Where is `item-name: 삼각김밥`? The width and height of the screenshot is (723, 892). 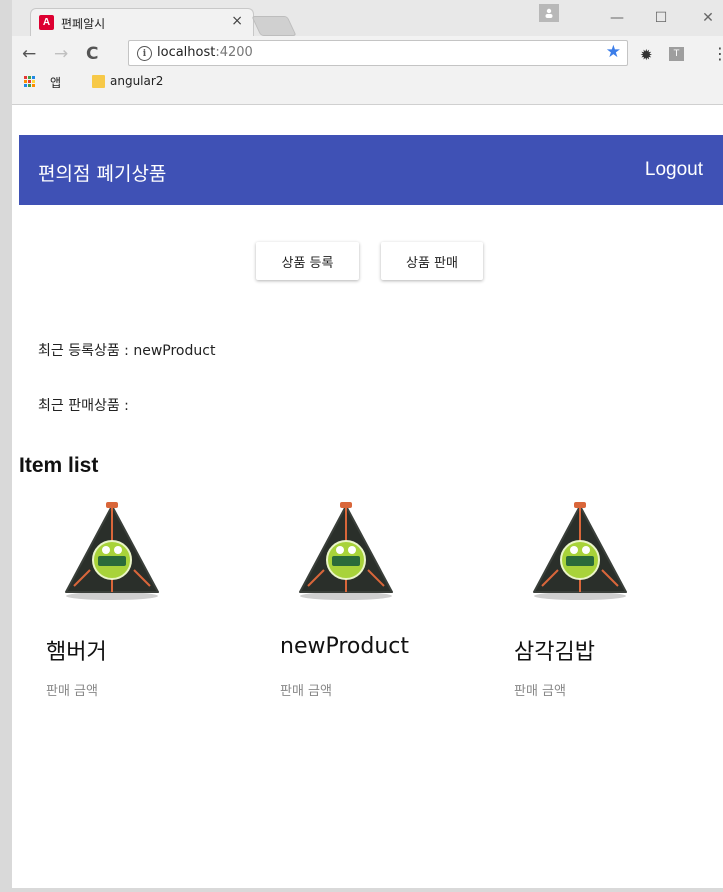
item-name: 삼각김밥 is located at coordinates (554, 652).